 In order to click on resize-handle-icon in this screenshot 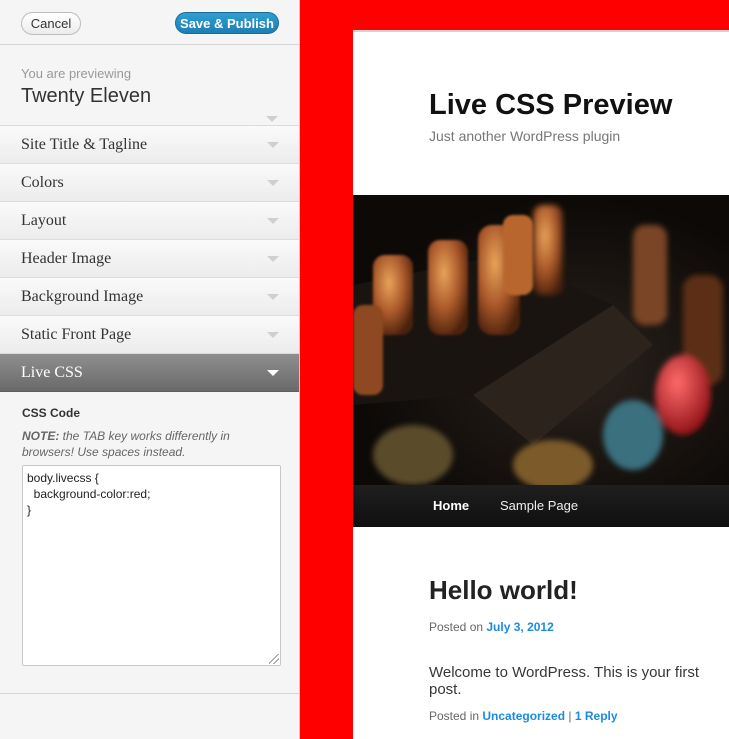, I will do `click(274, 659)`.